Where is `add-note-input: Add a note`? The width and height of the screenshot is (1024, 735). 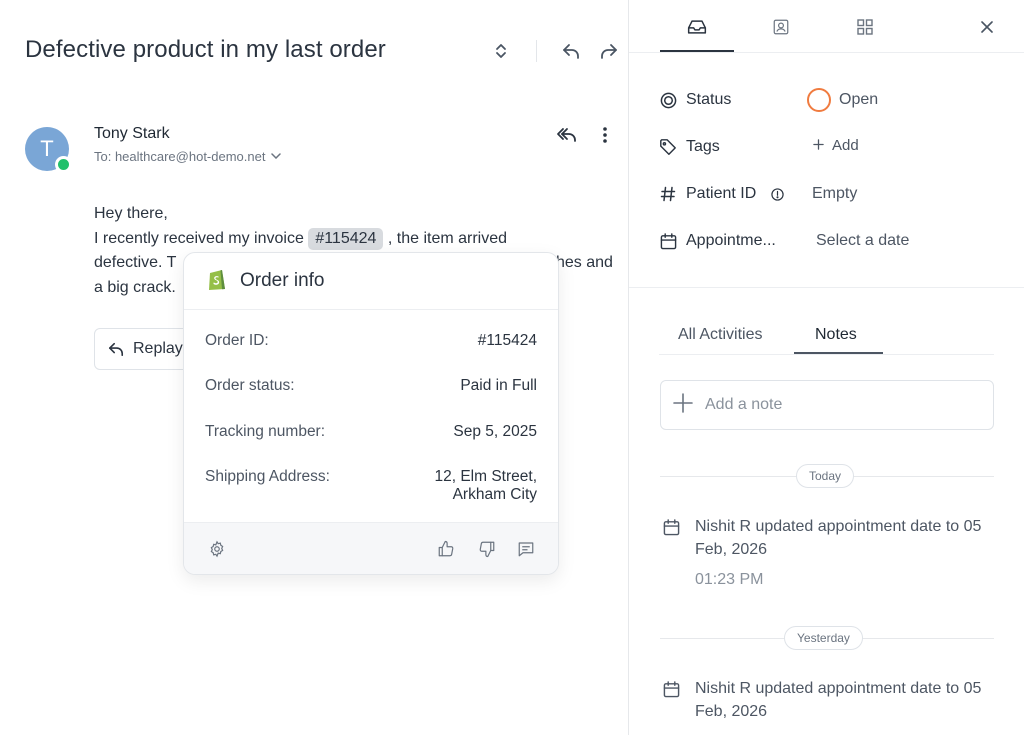 add-note-input: Add a note is located at coordinates (827, 405).